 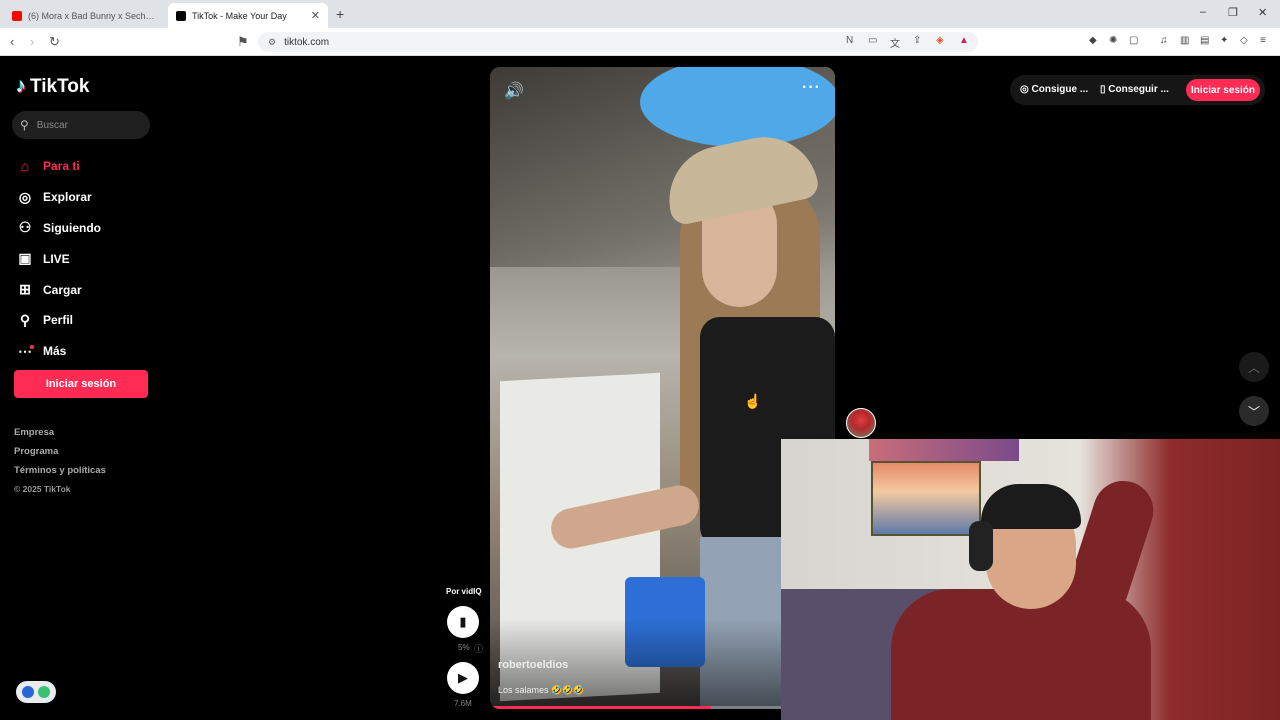 What do you see at coordinates (42, 489) in the screenshot?
I see `copyright: © 2025 TikTok` at bounding box center [42, 489].